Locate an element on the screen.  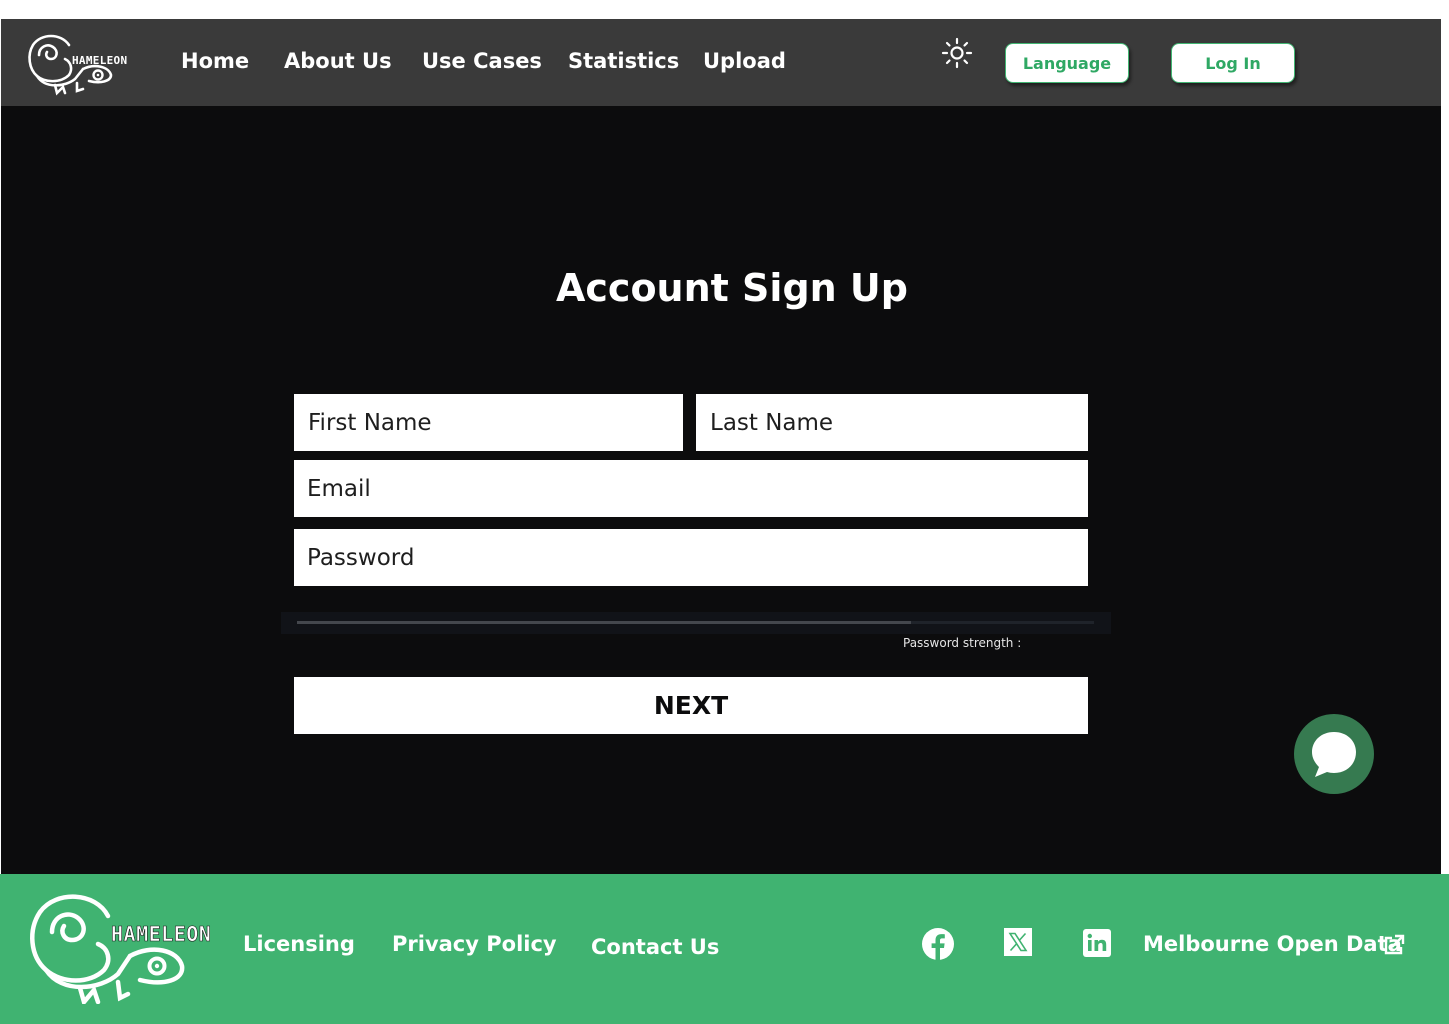
site-logo: HAMELEON is located at coordinates (85, 63).